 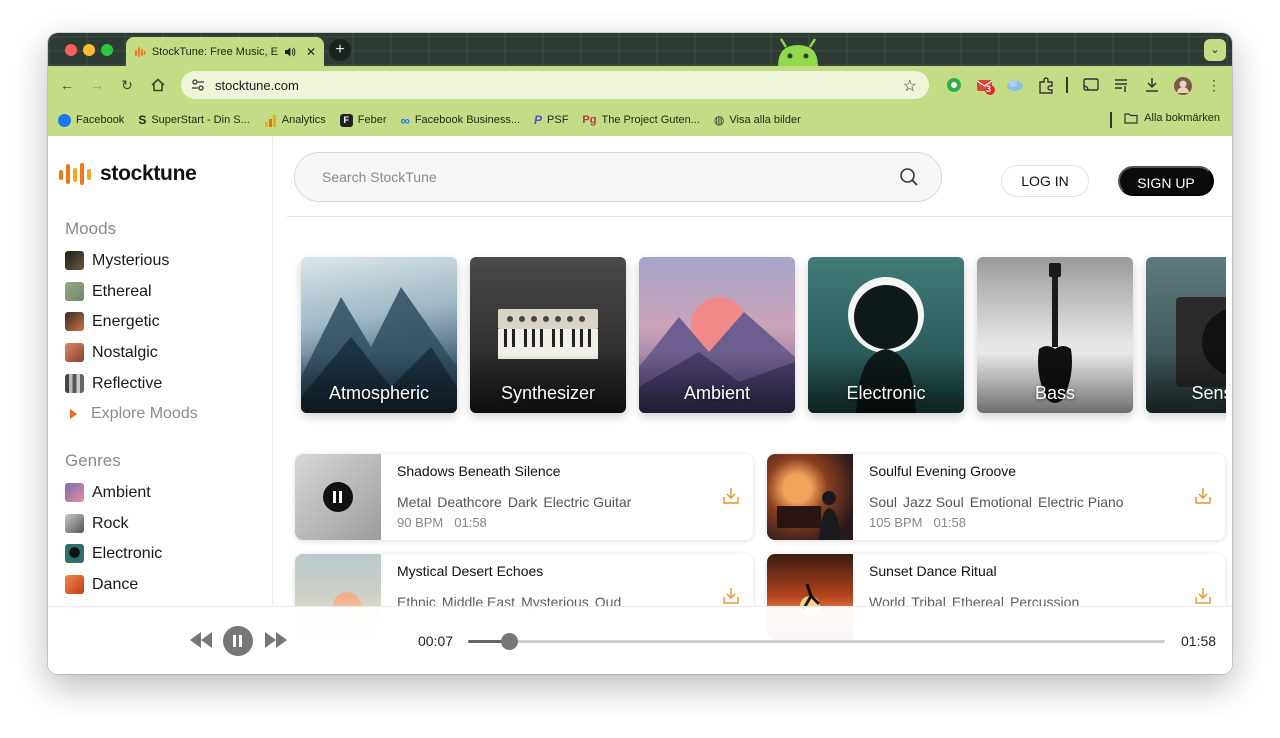 I want to click on tag-link: Electric Piano, so click(x=1081, y=502).